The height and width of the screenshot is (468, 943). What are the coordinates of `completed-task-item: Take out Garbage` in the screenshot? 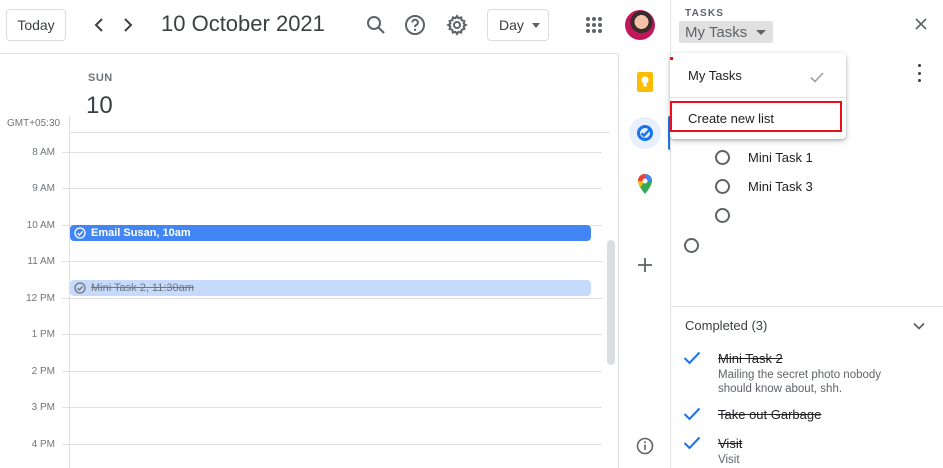 It's located at (808, 416).